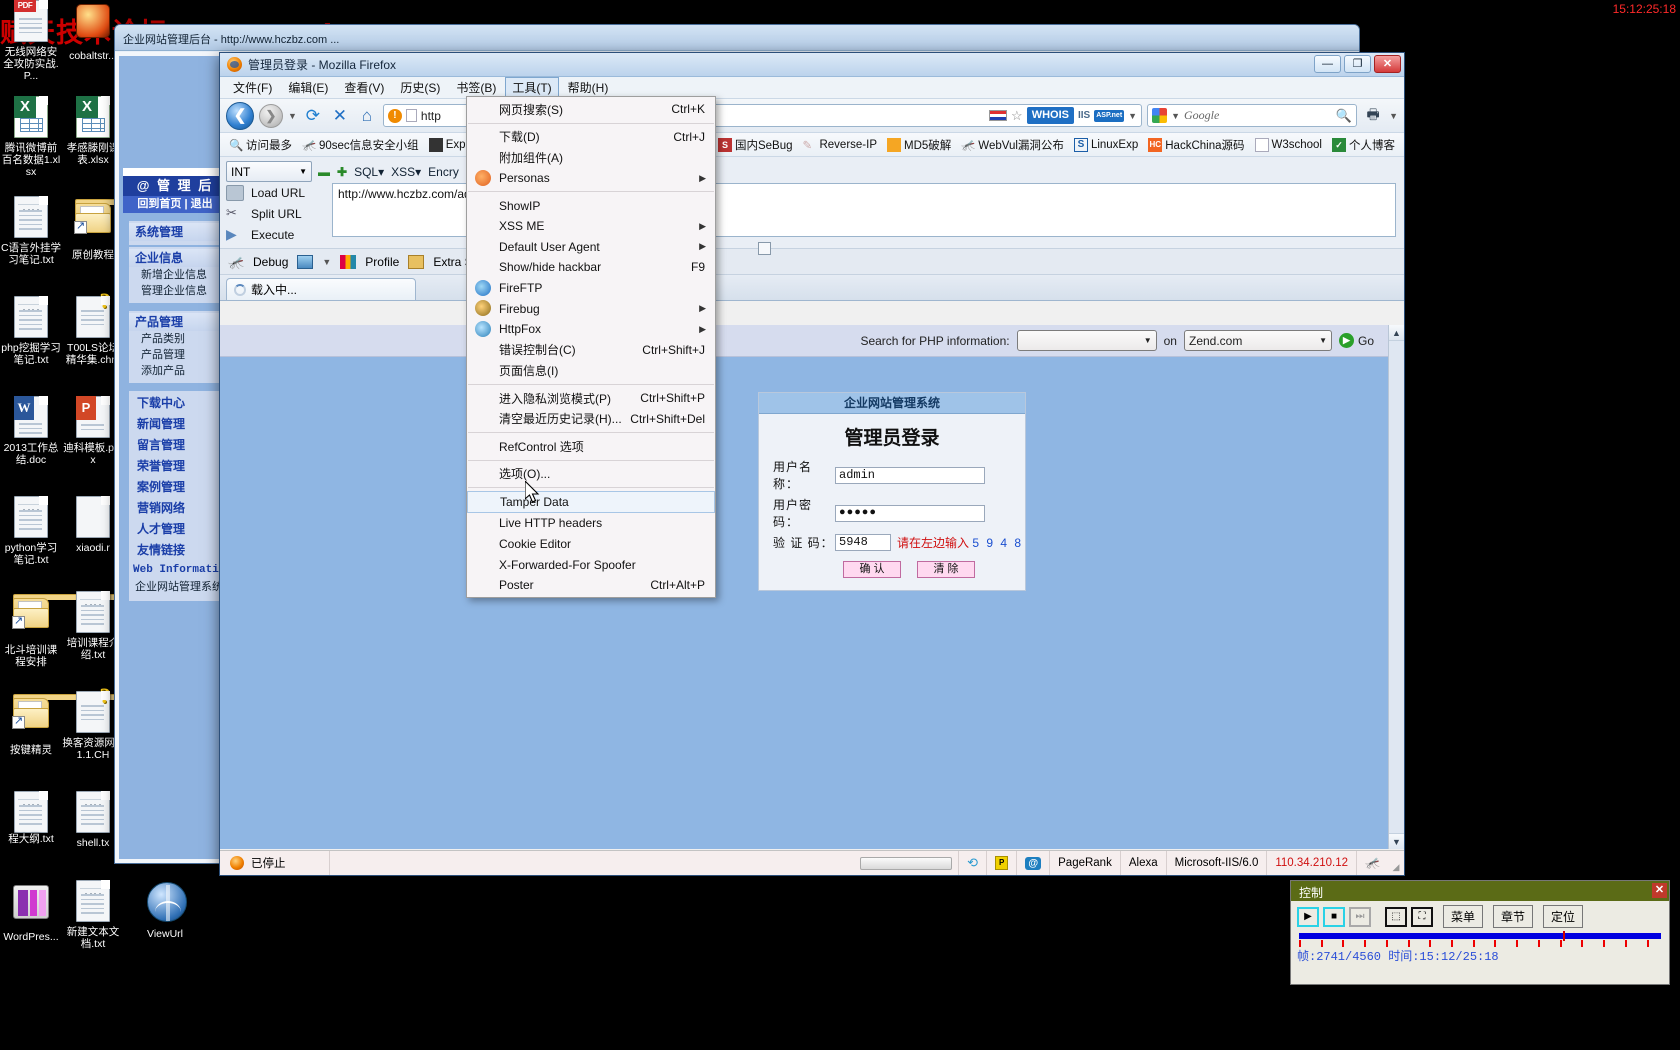  Describe the element at coordinates (1001, 863) in the screenshot. I see `status-p-icon: P` at that location.